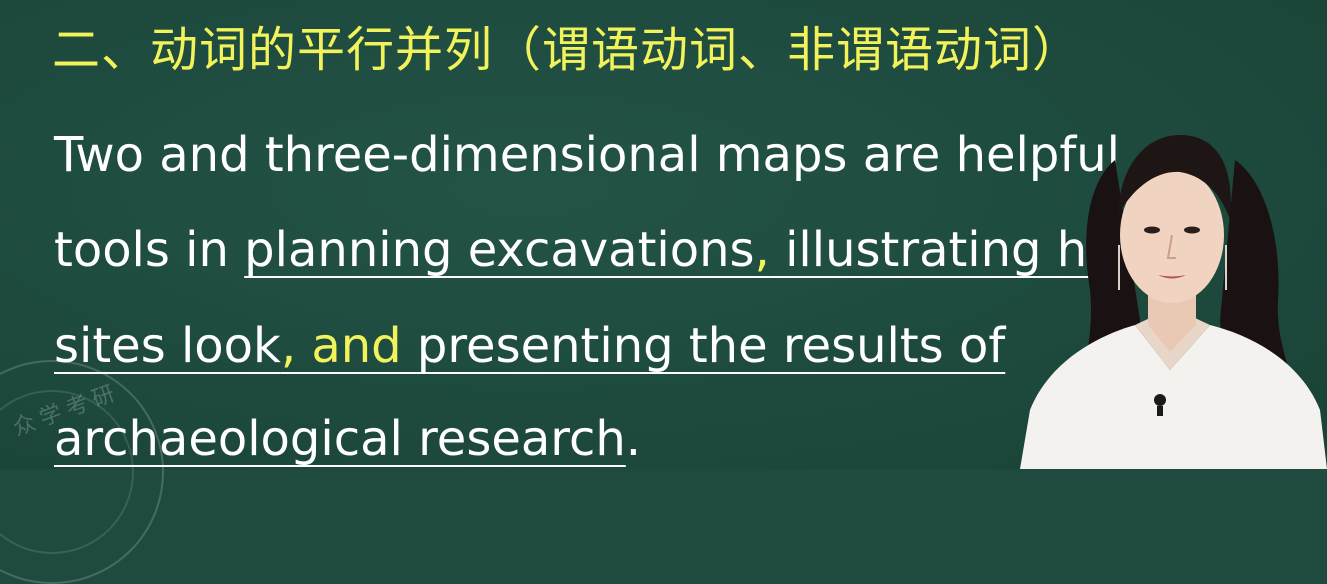  What do you see at coordinates (348, 346) in the screenshot?
I see `highlighted-and: , and` at bounding box center [348, 346].